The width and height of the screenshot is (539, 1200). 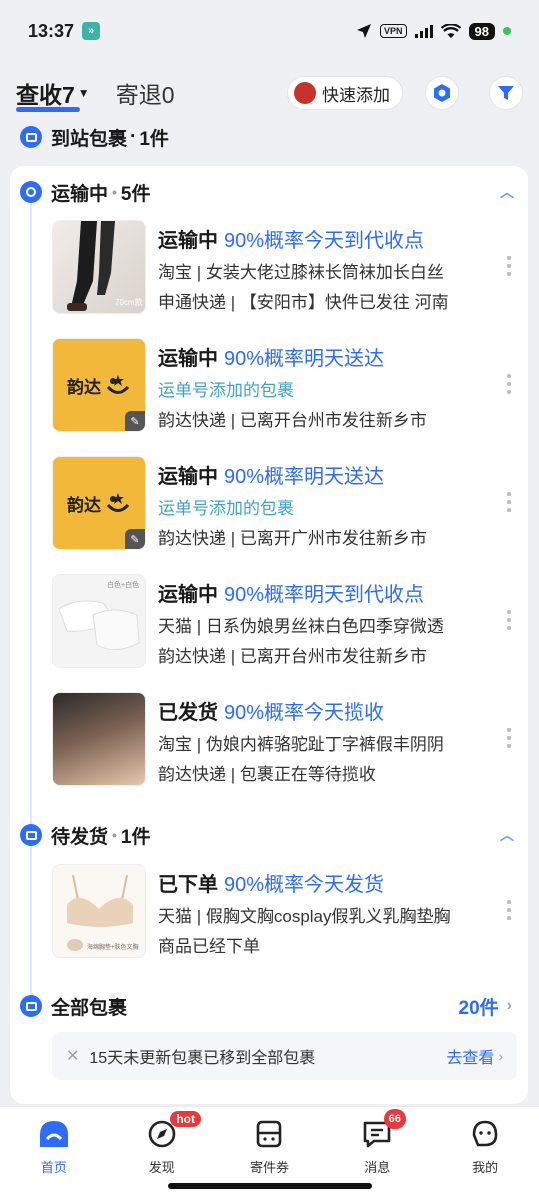 I want to click on package-tracking: 韵达快递 | 已离开广州市发往新乡市, so click(x=292, y=538).